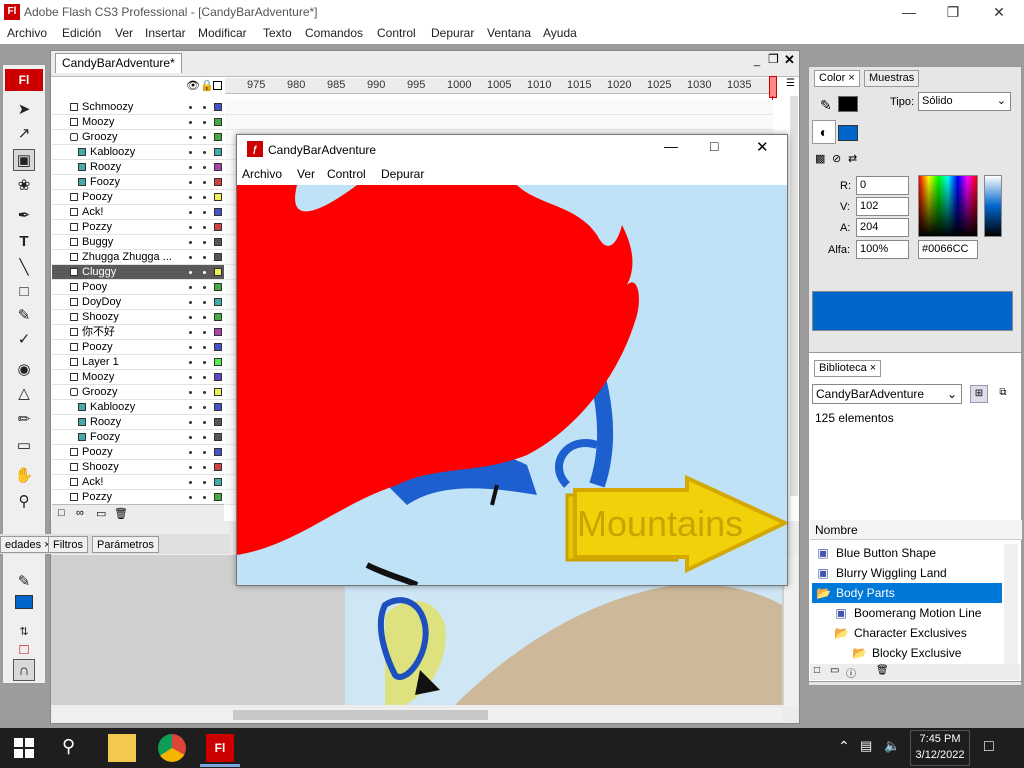  I want to click on eraser-tool-icon: ▭, so click(24, 446).